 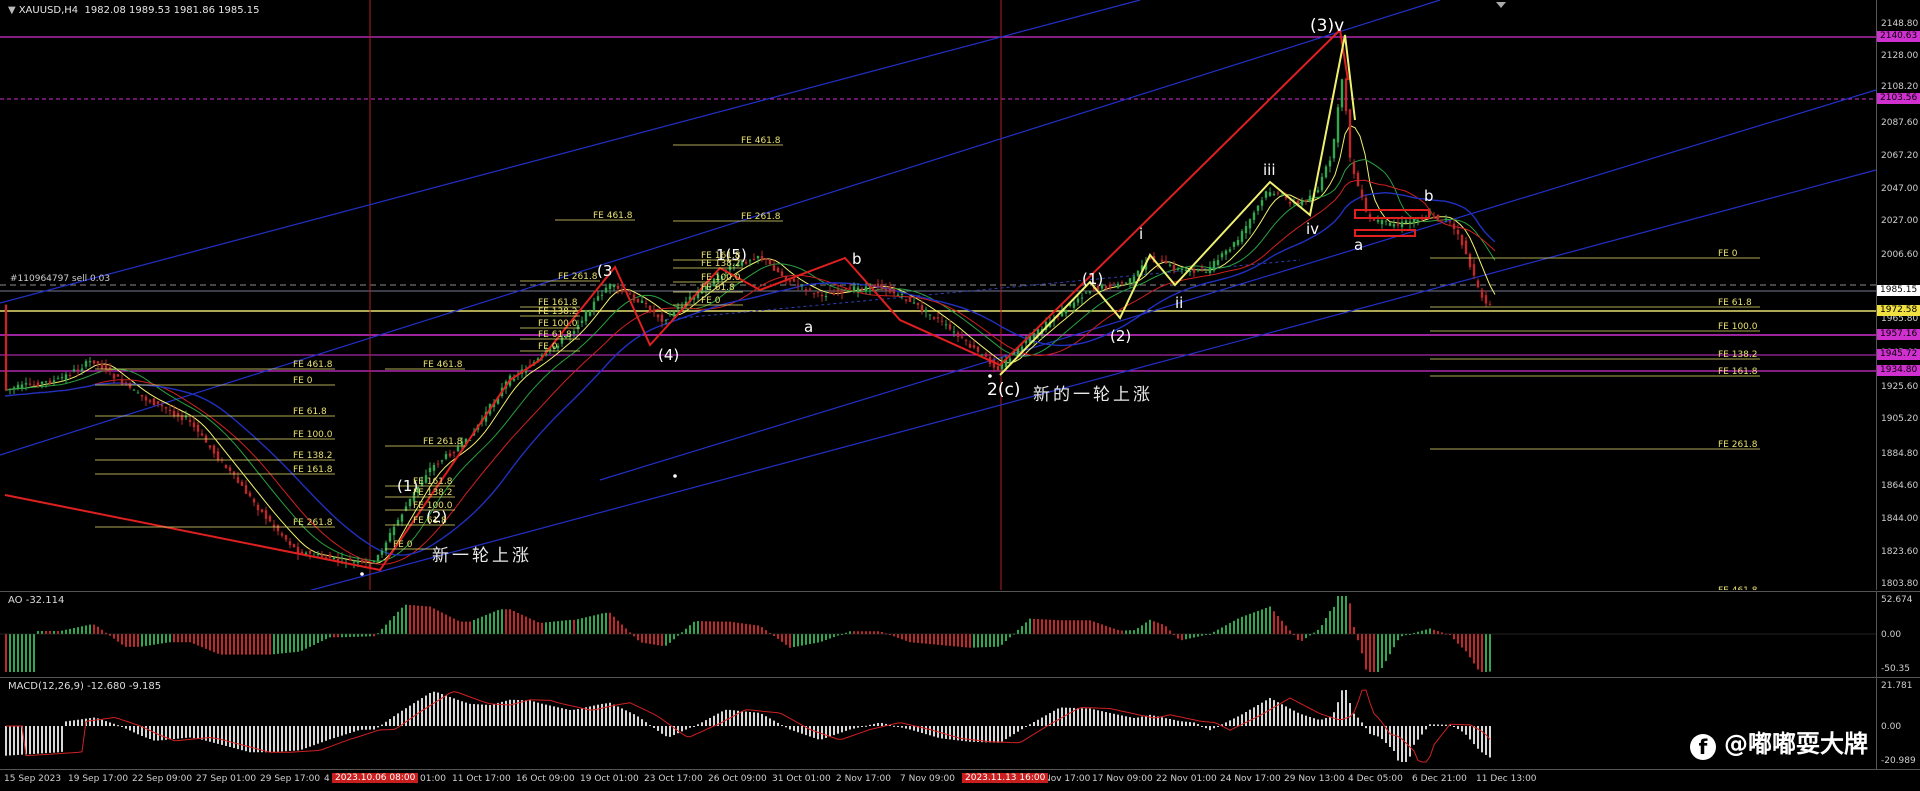 I want to click on watermark: f @嘟嘟耍大牌, so click(x=1779, y=742).